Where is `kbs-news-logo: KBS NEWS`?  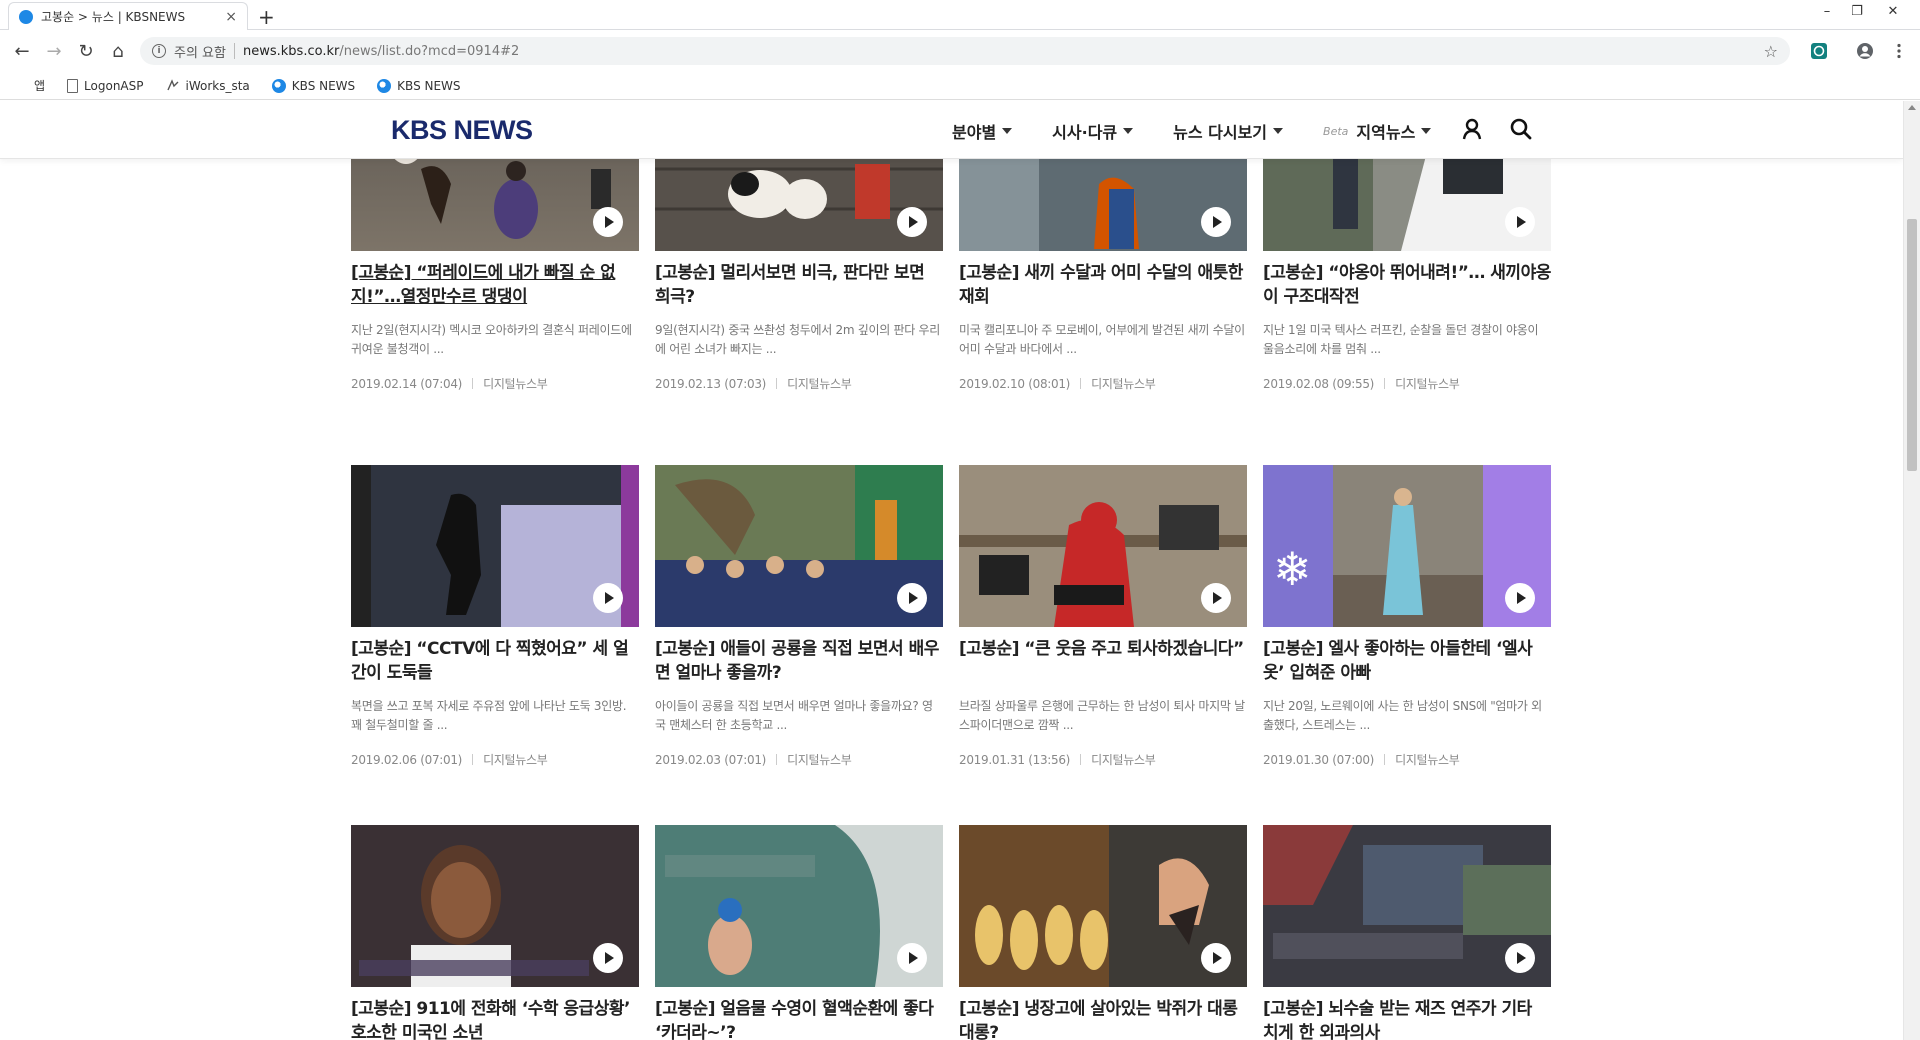
kbs-news-logo: KBS NEWS is located at coordinates (462, 130).